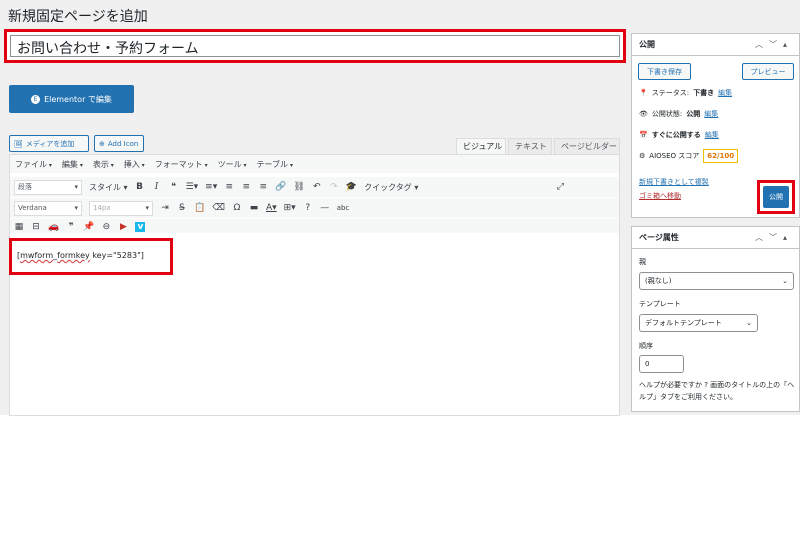  Describe the element at coordinates (19, 227) in the screenshot. I see `grid-icon: ▦` at that location.